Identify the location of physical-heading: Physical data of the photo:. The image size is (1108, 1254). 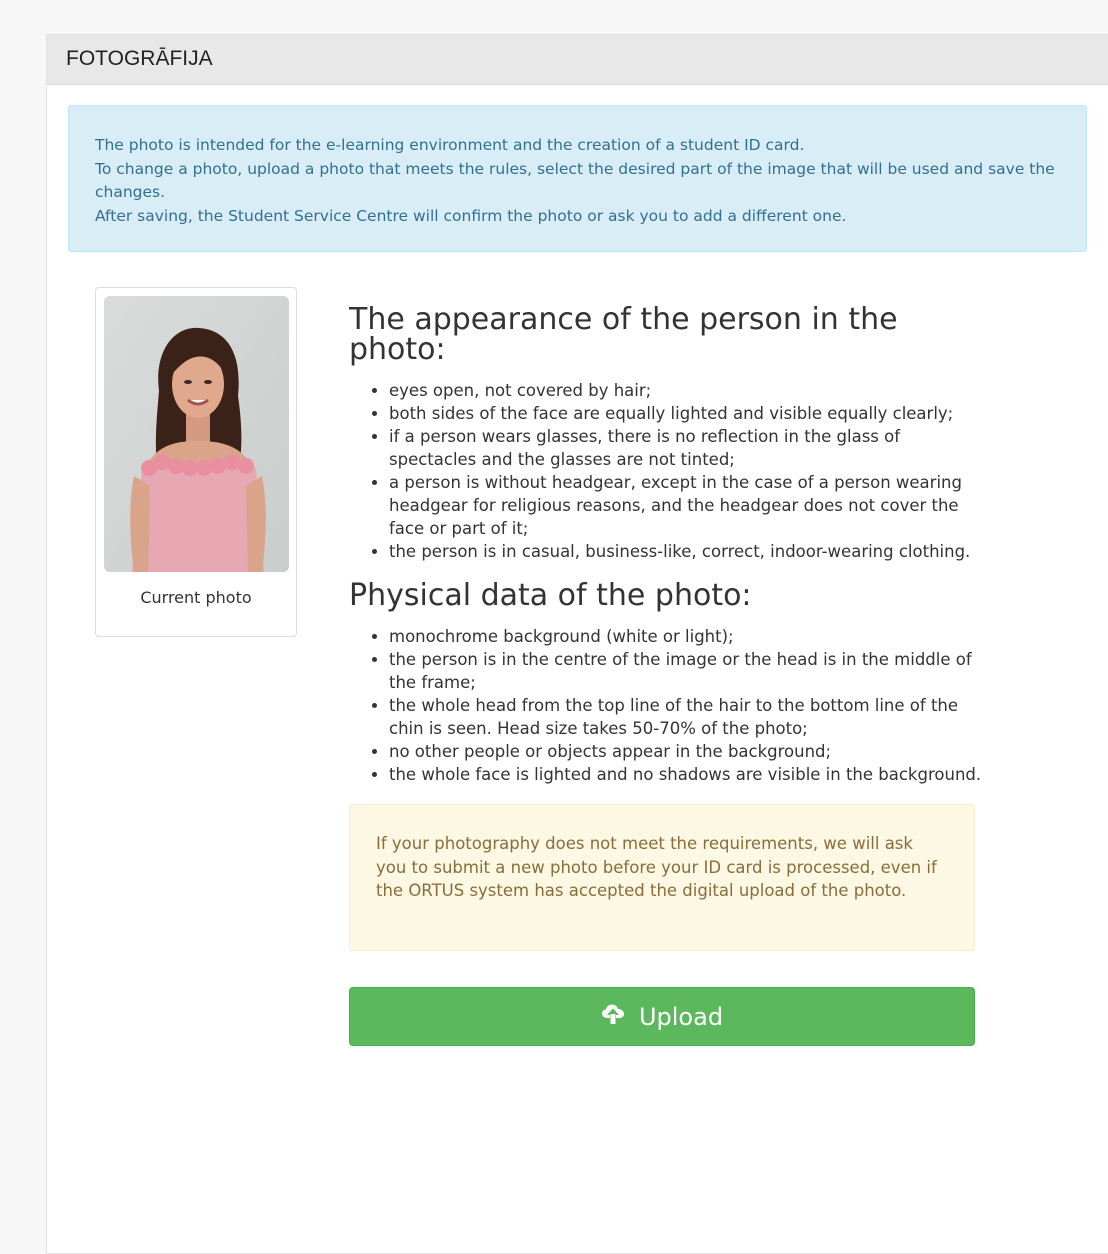
(550, 595).